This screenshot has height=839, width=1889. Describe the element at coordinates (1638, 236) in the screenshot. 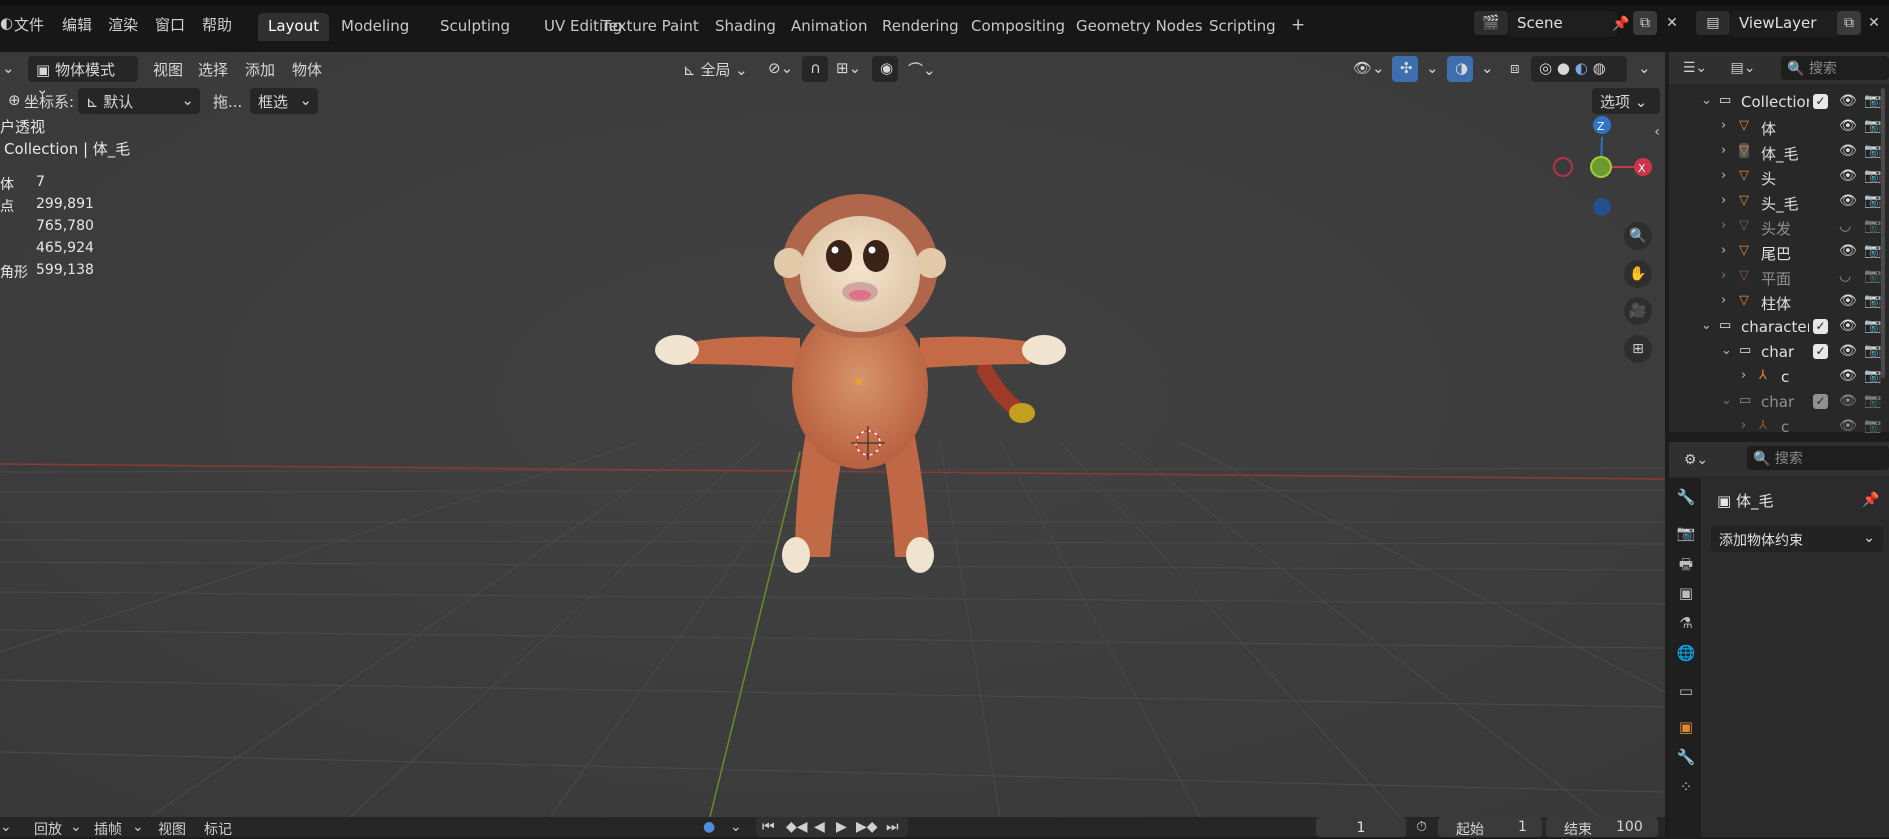

I see `zoom-icon: 🔍` at that location.